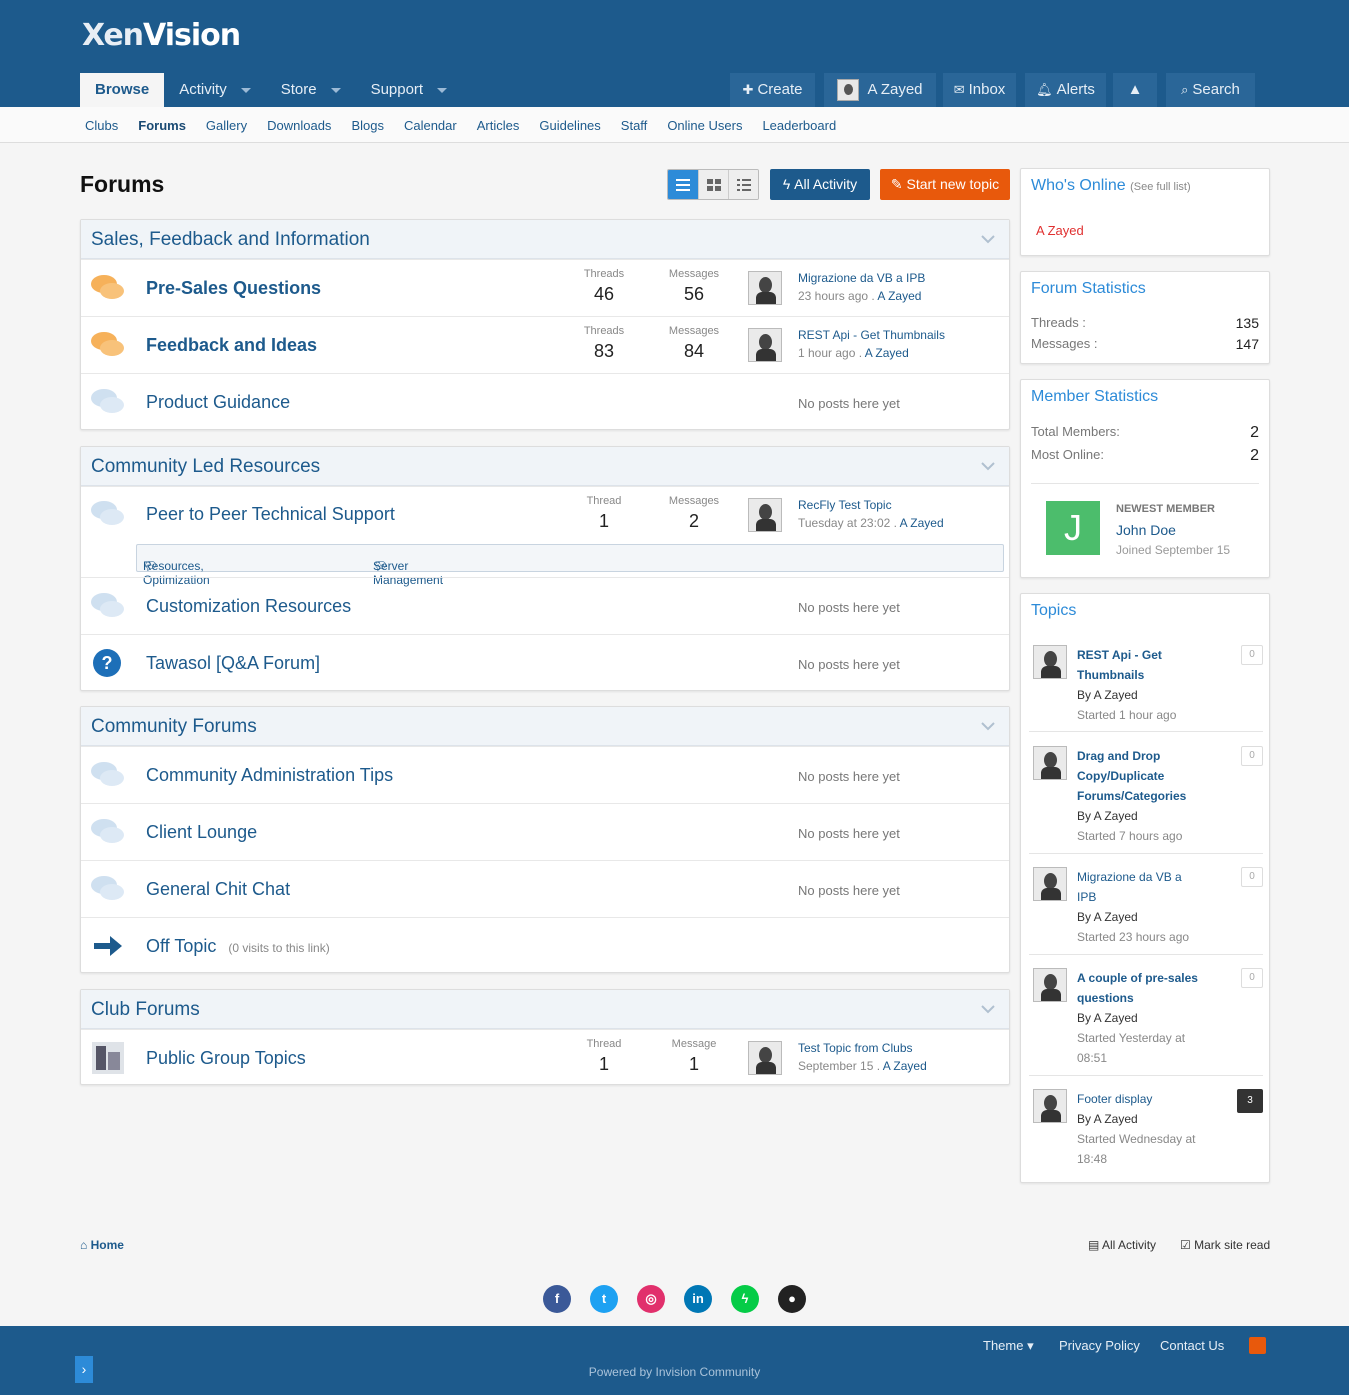 Image resolution: width=1349 pixels, height=1395 pixels. I want to click on nav-browse: Browse, so click(122, 90).